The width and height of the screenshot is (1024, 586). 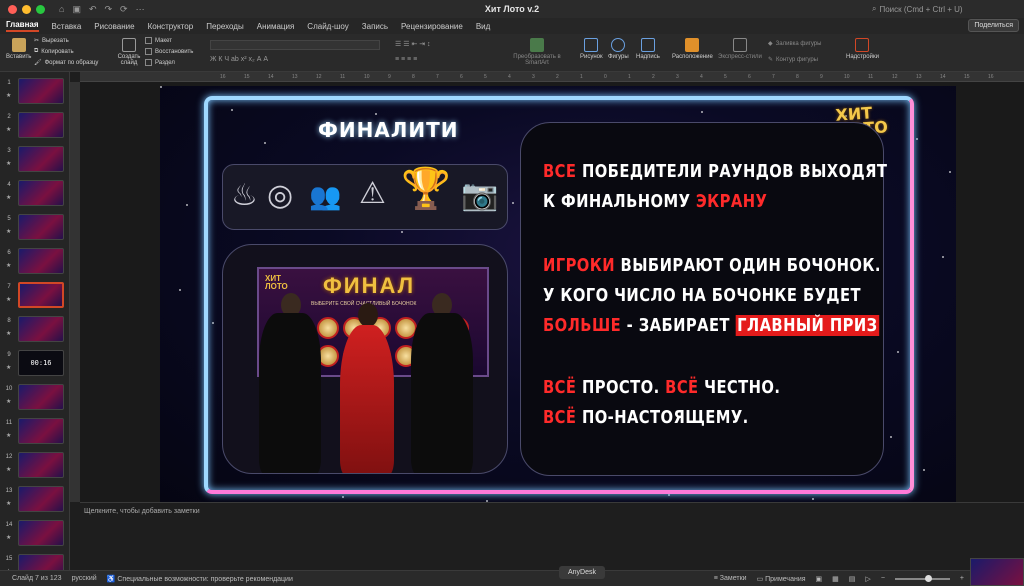 I want to click on redo-icon: ↷, so click(x=109, y=9).